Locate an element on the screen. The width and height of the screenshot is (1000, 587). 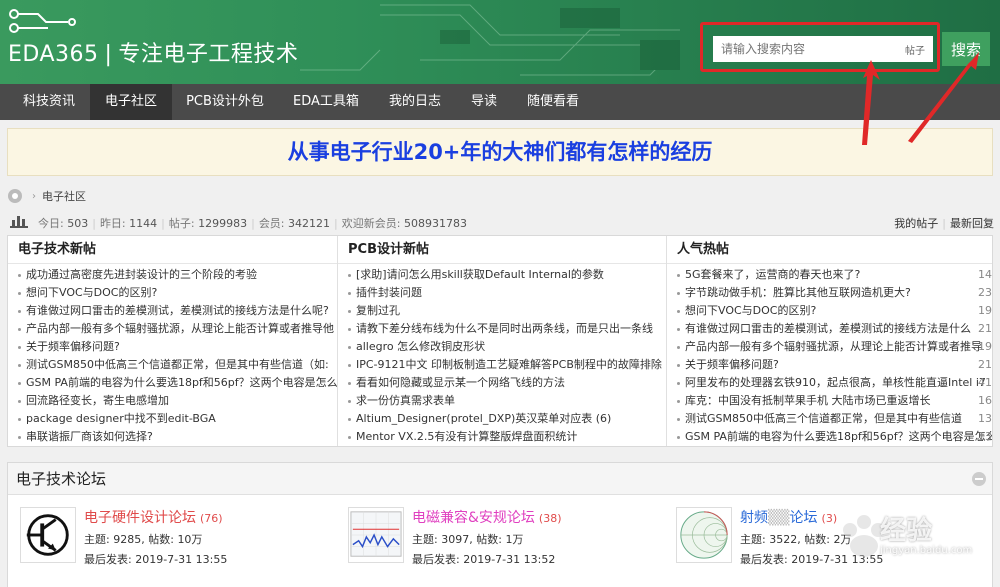
search-scope-selector: 帖子 is located at coordinates (915, 49).